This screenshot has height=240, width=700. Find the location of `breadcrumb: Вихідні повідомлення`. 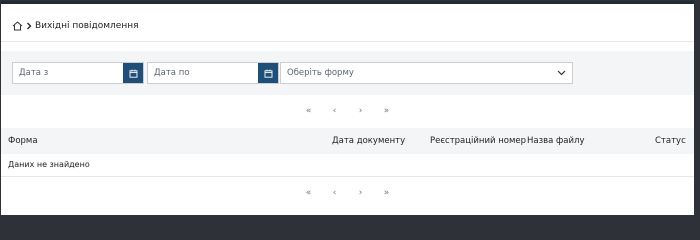

breadcrumb: Вихідні повідомлення is located at coordinates (75, 26).